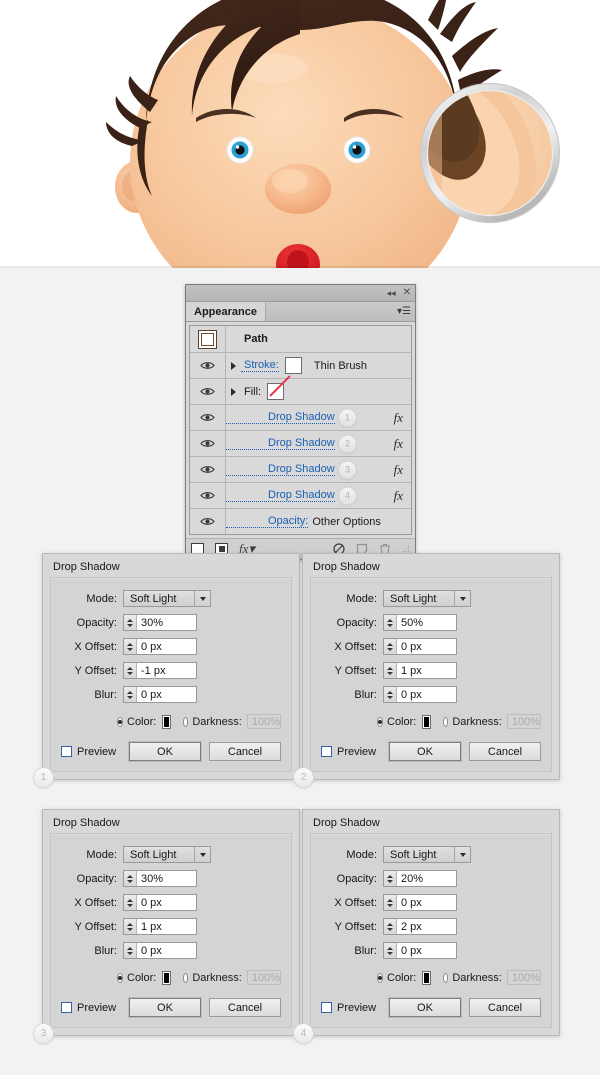  Describe the element at coordinates (208, 365) in the screenshot. I see `stroke-visibility-toggle` at that location.